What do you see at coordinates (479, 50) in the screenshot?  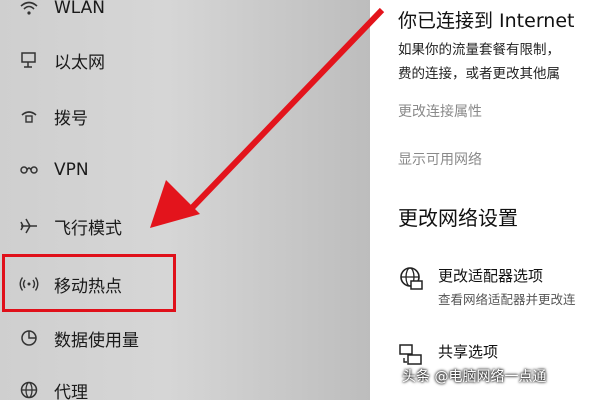 I see `status-description: 如果你的流量套餐有限制，` at bounding box center [479, 50].